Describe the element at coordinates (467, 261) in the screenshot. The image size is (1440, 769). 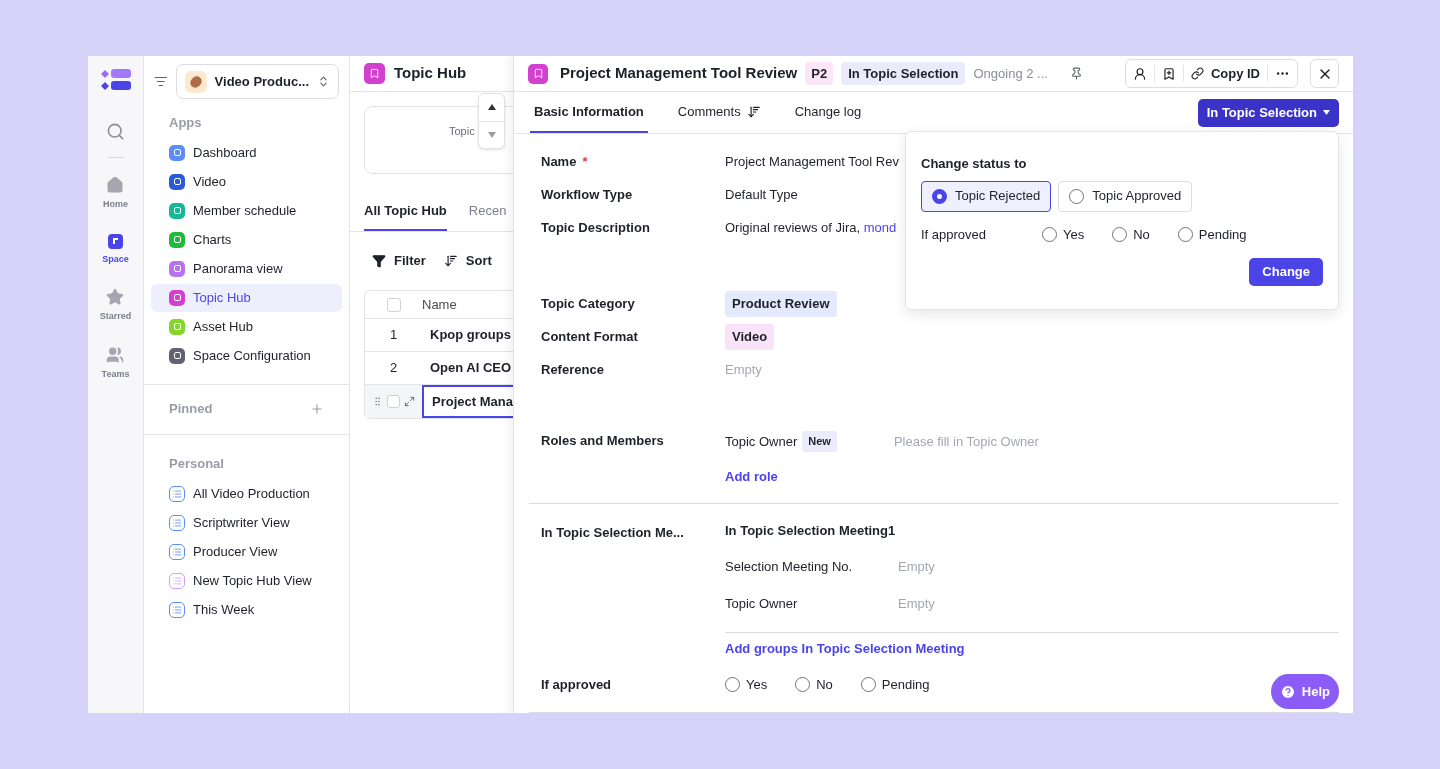
I see `sort-button: Sort` at that location.